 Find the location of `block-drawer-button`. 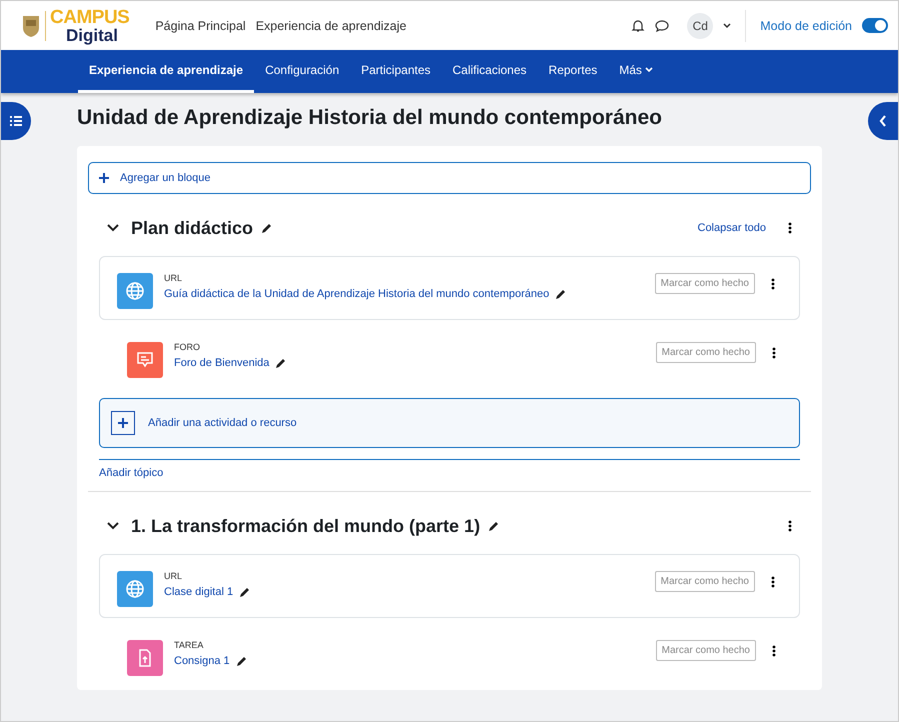

block-drawer-button is located at coordinates (883, 121).